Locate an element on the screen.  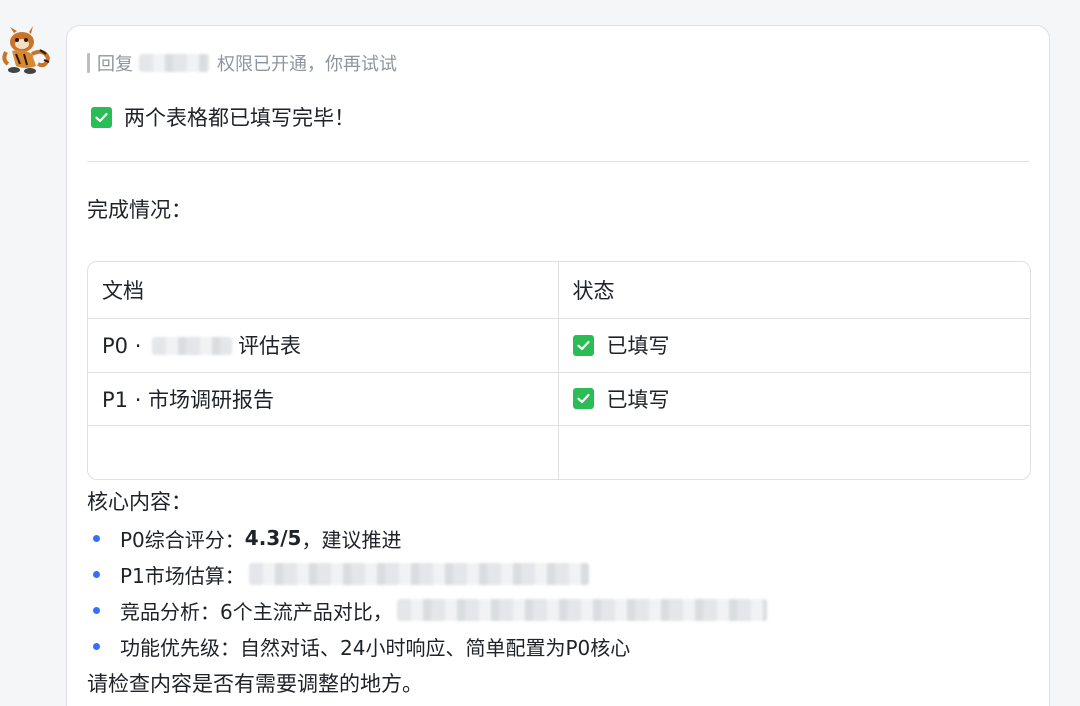
item-rest: 6个主流产品对比， is located at coordinates (306, 611).